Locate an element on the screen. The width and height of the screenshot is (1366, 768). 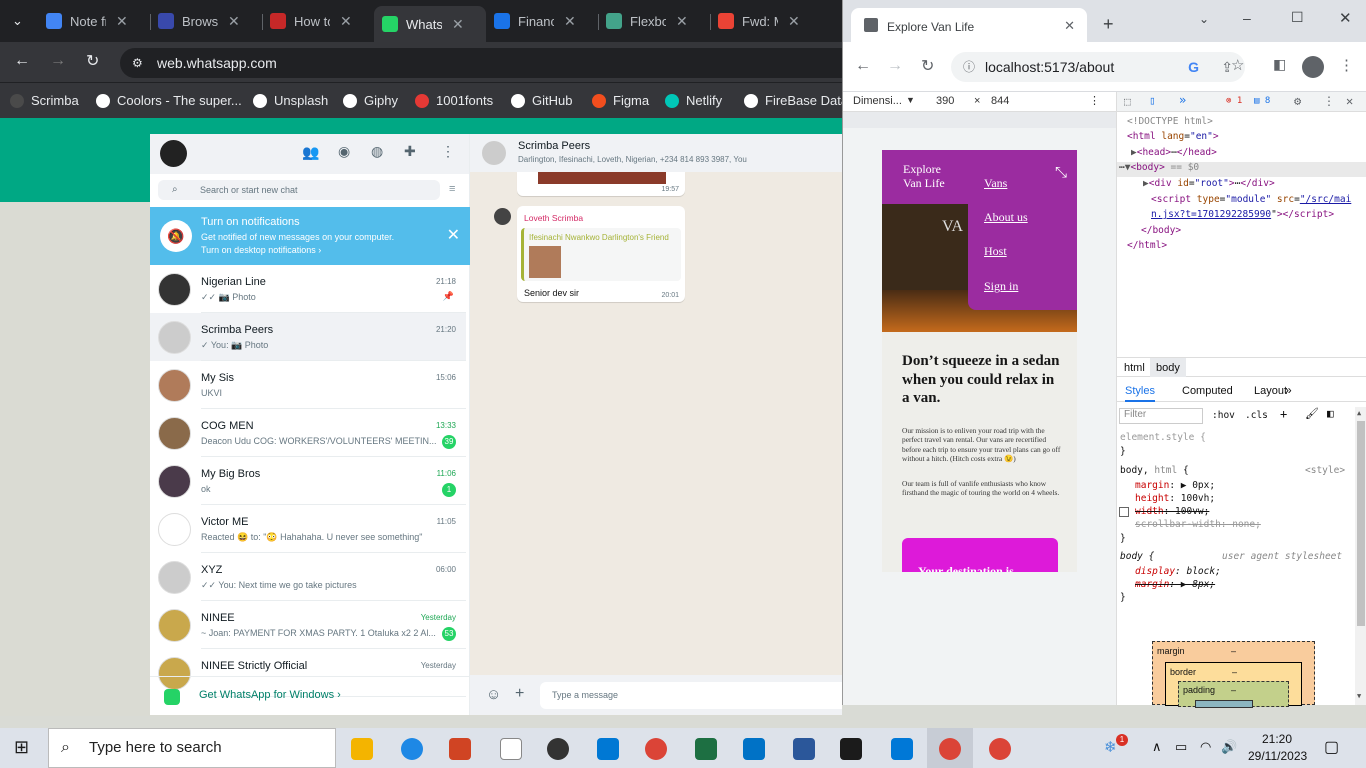
device-menu-icon: ⋮ is located at coordinates (1094, 100).